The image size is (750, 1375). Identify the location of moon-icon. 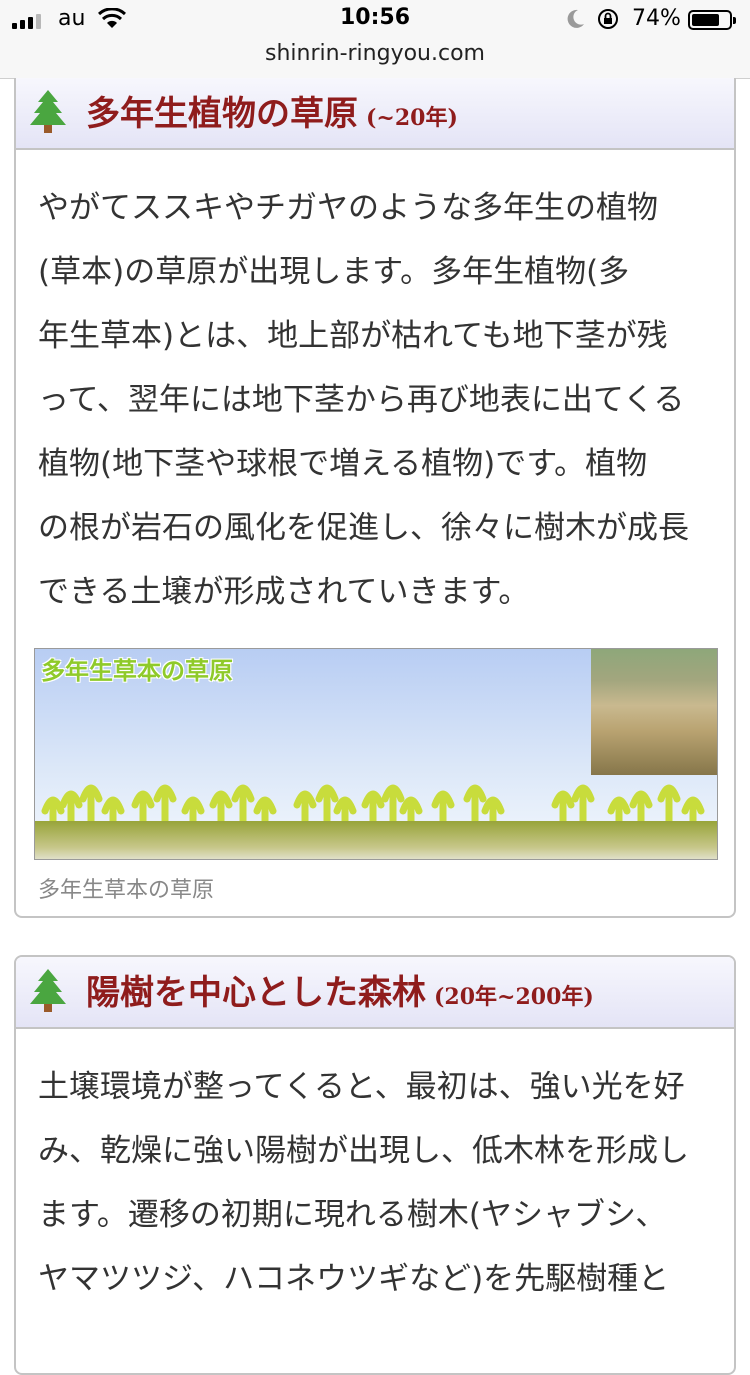
(575, 18).